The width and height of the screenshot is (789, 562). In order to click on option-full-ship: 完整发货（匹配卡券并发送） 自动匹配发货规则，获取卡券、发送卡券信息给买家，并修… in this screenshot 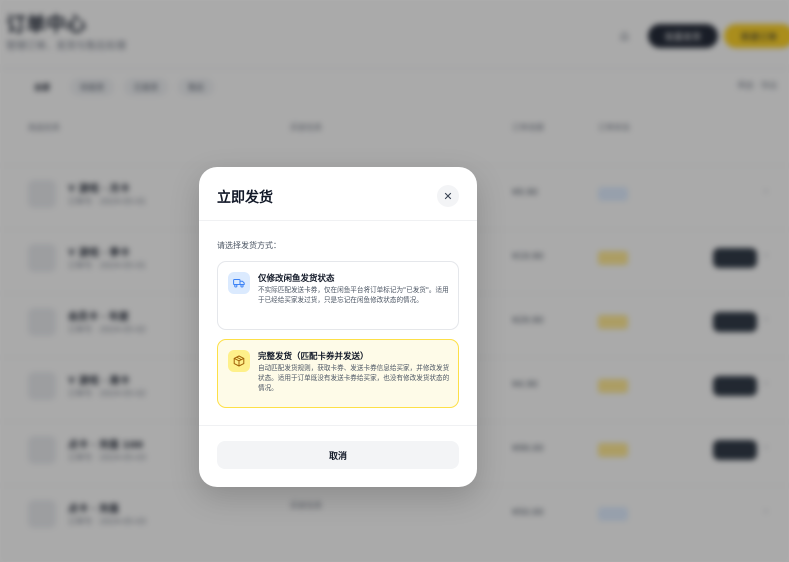, I will do `click(338, 373)`.